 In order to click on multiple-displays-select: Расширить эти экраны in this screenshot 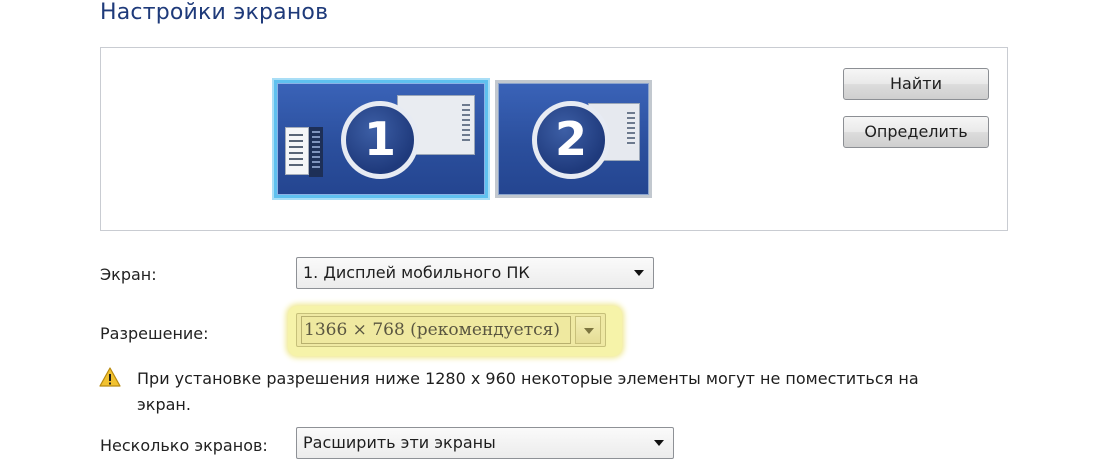, I will do `click(485, 443)`.